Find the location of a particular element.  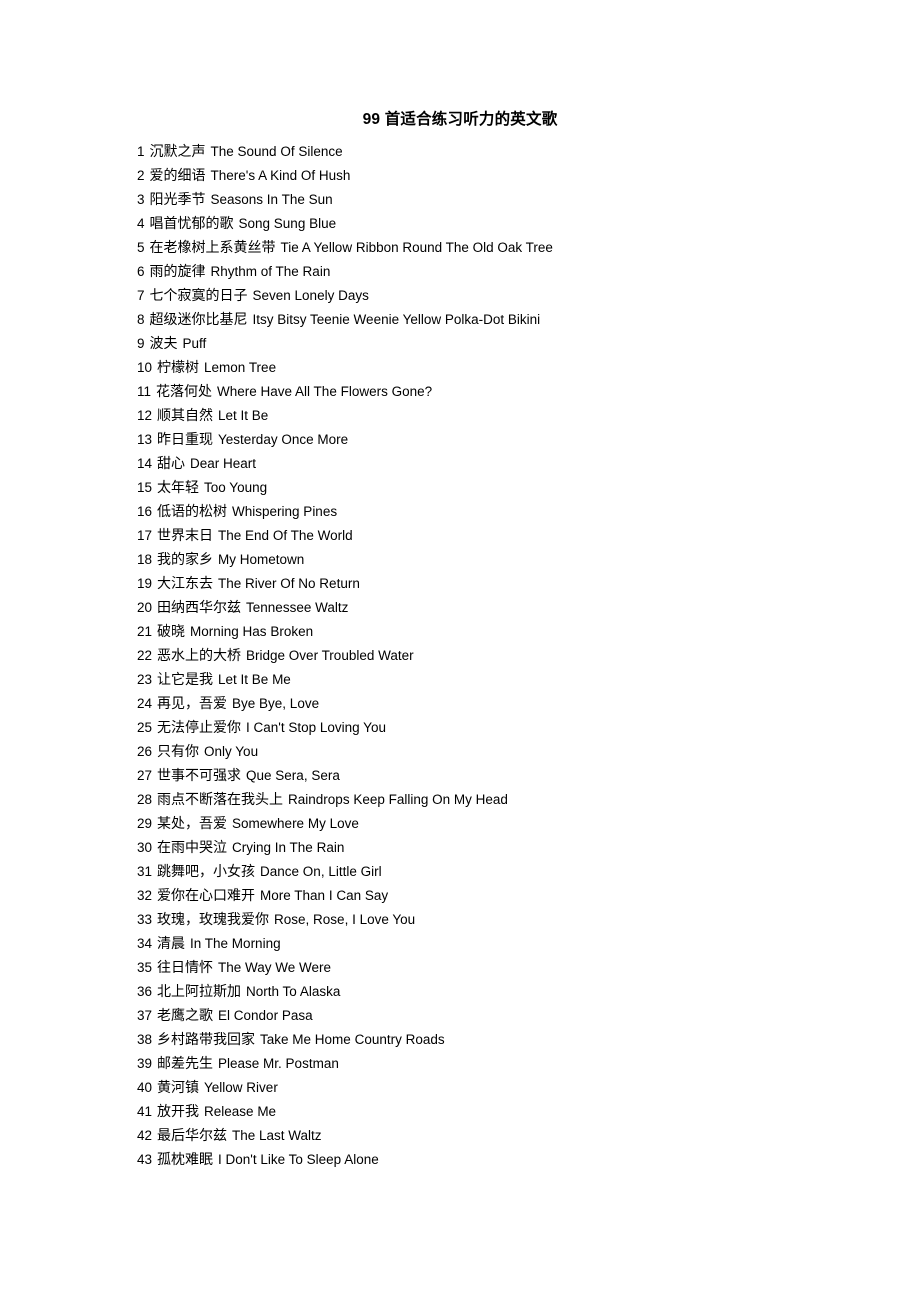

song-index: 8 is located at coordinates (141, 319).